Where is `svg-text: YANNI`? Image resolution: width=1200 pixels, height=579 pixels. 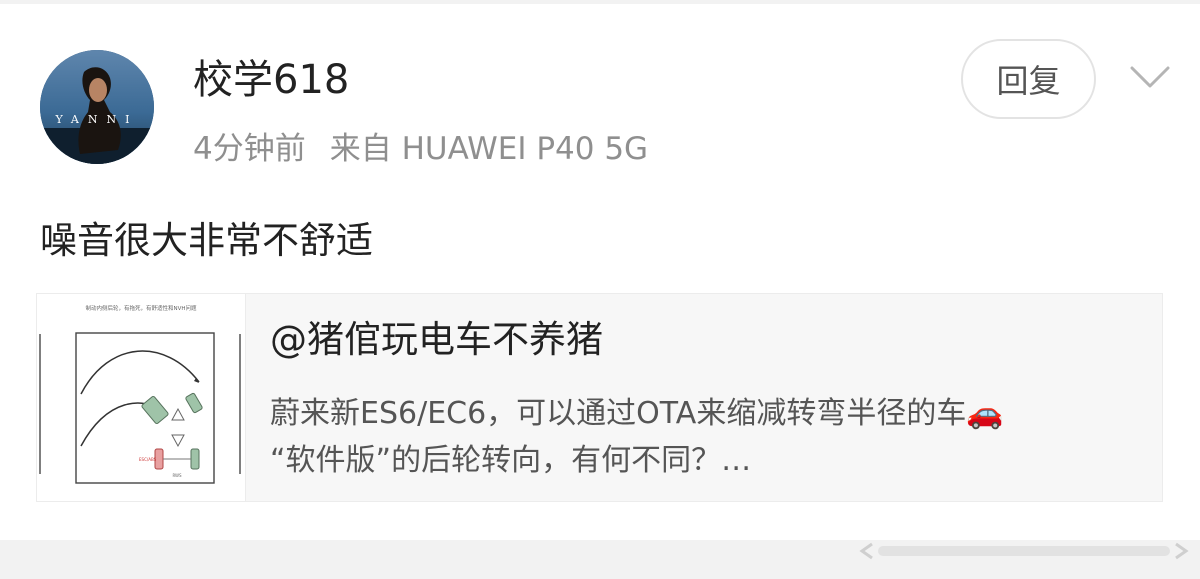
svg-text: YANNI is located at coordinates (97, 119).